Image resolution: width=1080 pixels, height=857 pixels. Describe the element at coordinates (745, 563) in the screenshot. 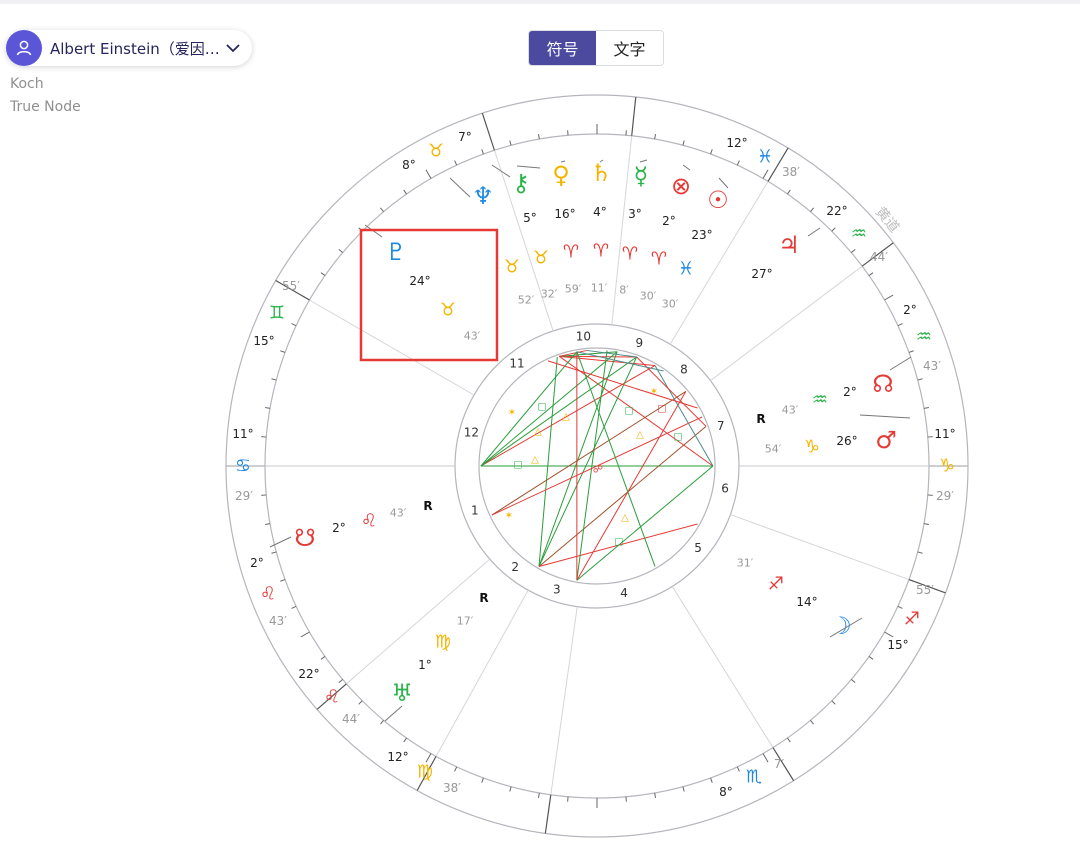

I see `moon-minute: 31′` at that location.